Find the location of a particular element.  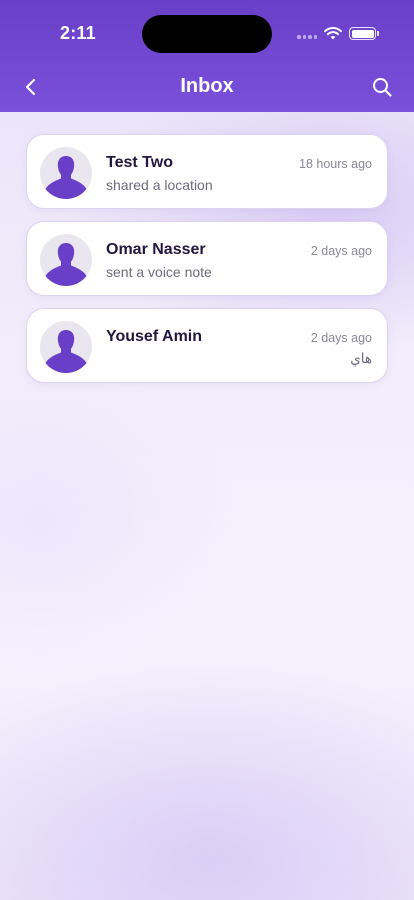

battery-icon is located at coordinates (364, 33).